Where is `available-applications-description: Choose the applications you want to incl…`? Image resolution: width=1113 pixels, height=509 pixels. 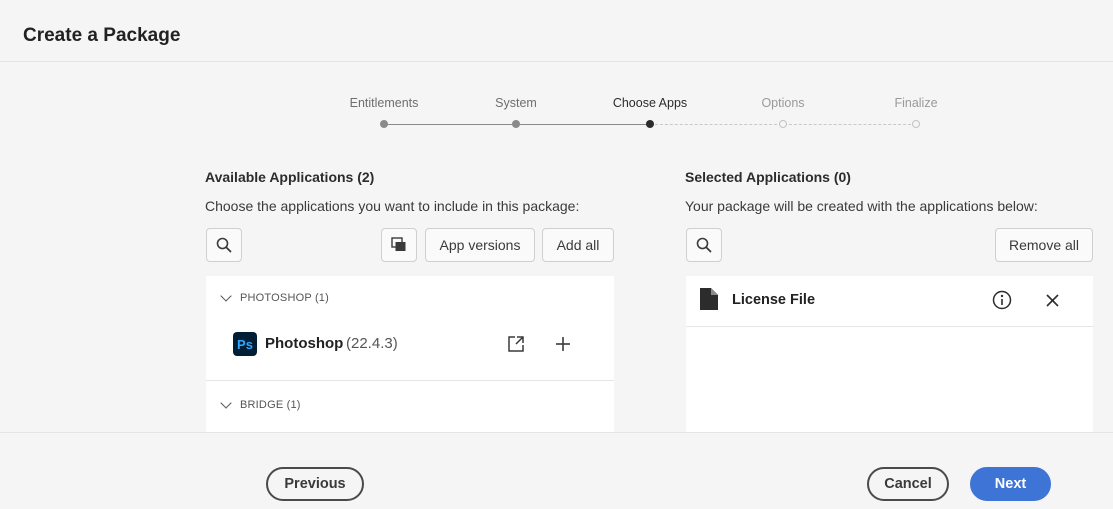 available-applications-description: Choose the applications you want to incl… is located at coordinates (392, 206).